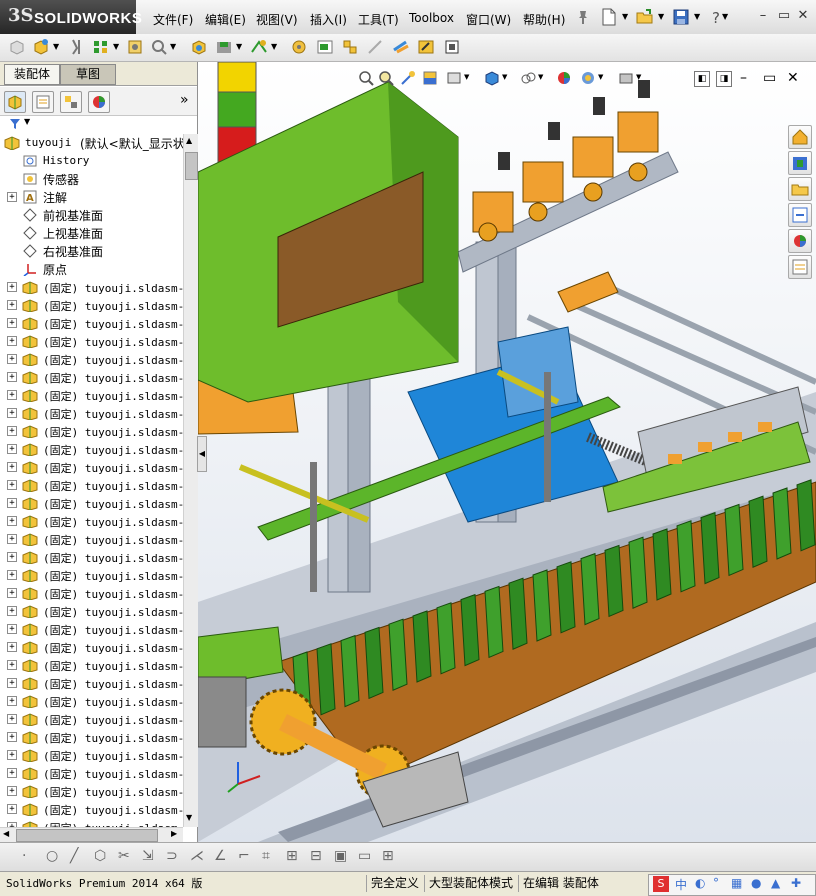 This screenshot has height=896, width=816. Describe the element at coordinates (174, 833) in the screenshot. I see `scroll-right-arrow: ▶` at that location.